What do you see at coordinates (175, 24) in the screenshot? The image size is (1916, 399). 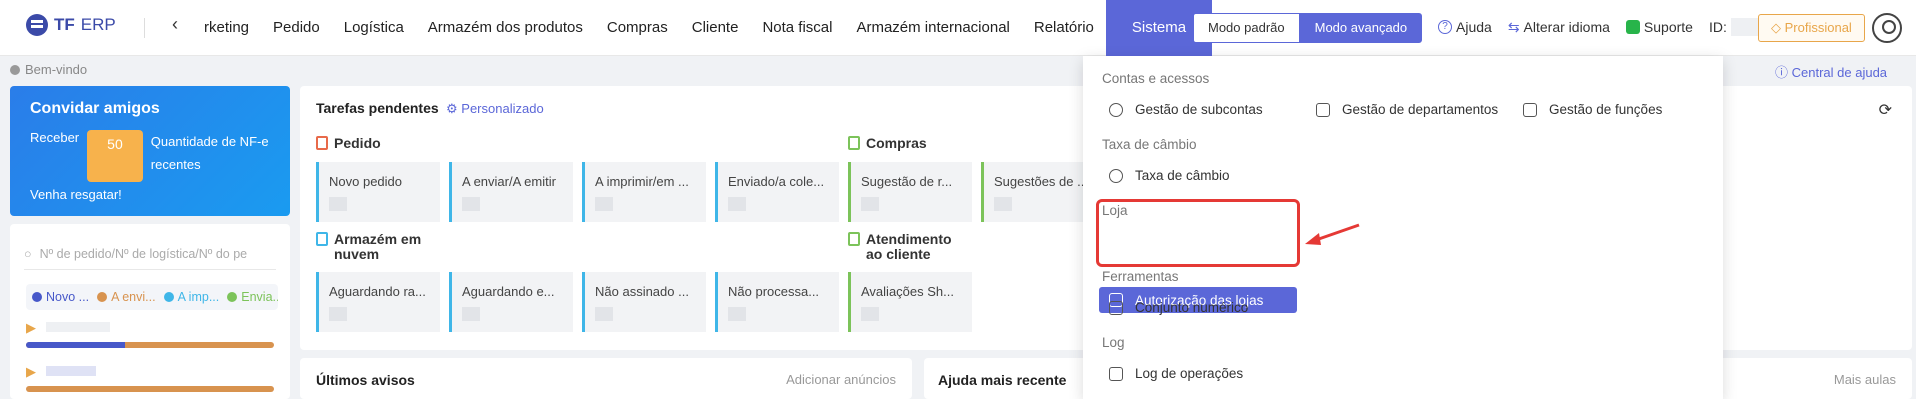 I see `nav-scroll-left-icon: ‹` at bounding box center [175, 24].